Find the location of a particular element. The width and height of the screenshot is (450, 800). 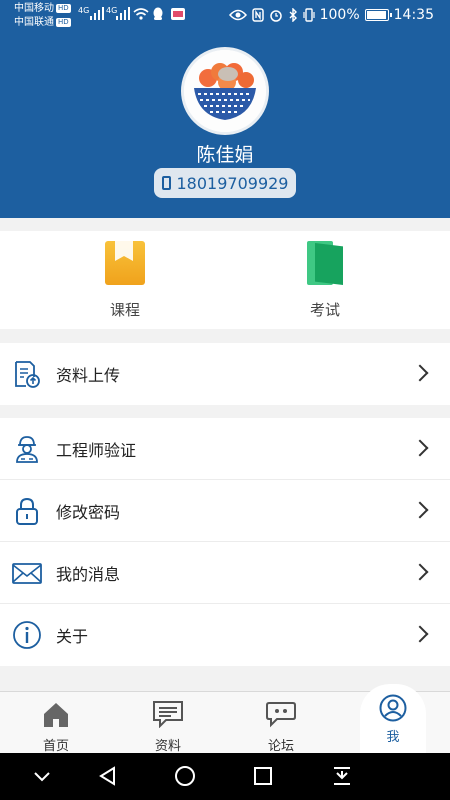

menu-item-about: 关于 is located at coordinates (225, 635).